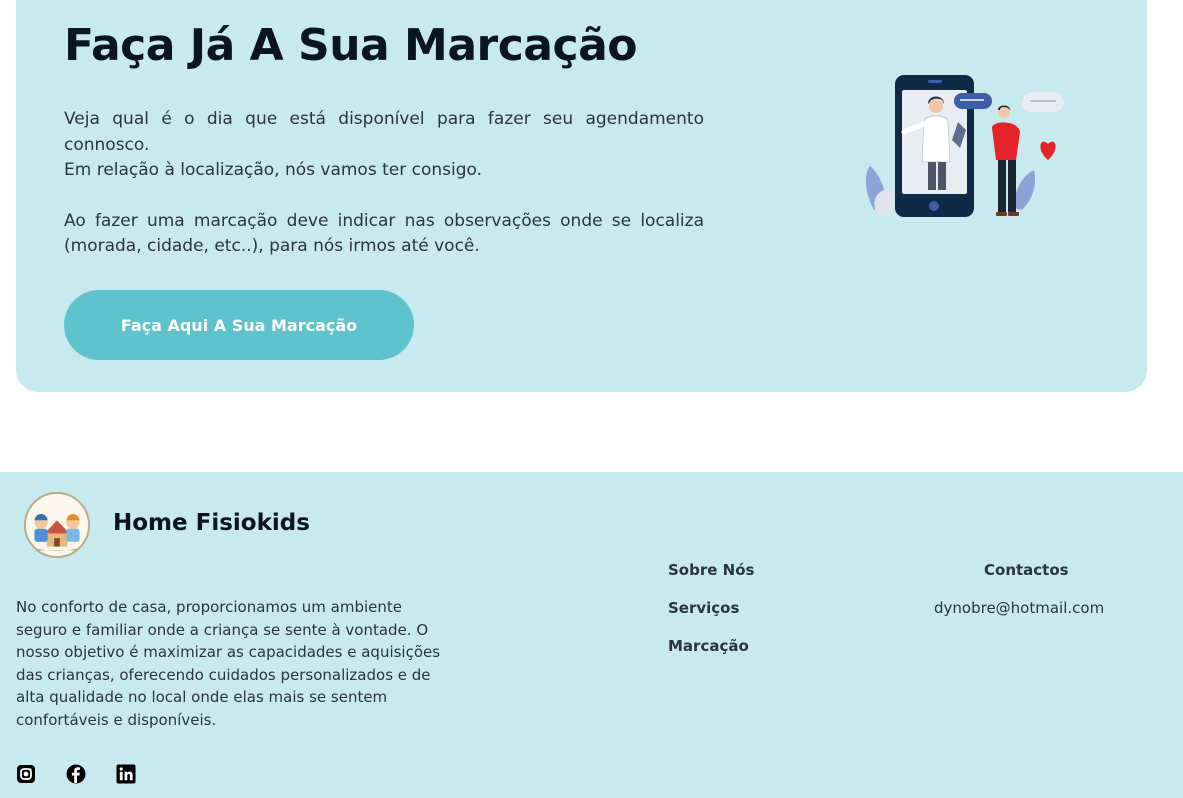  What do you see at coordinates (711, 570) in the screenshot?
I see `footer-link-sobre-nos: Sobre Nós` at bounding box center [711, 570].